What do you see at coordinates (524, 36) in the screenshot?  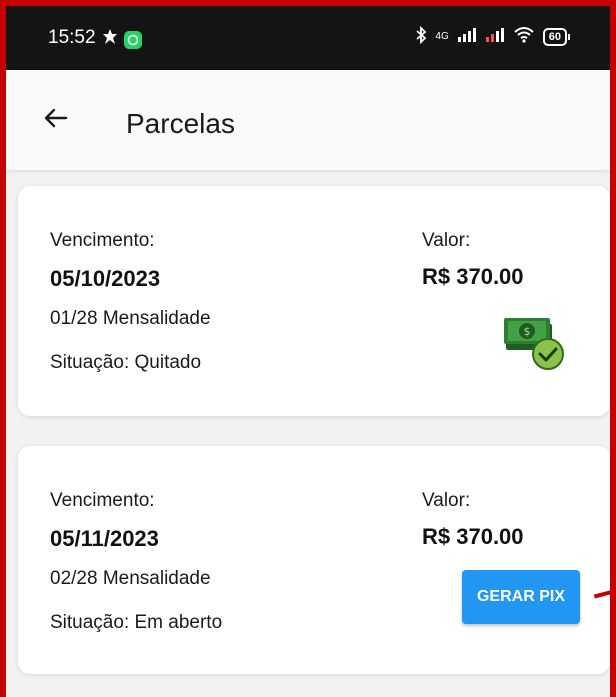 I see `wifi-icon` at bounding box center [524, 36].